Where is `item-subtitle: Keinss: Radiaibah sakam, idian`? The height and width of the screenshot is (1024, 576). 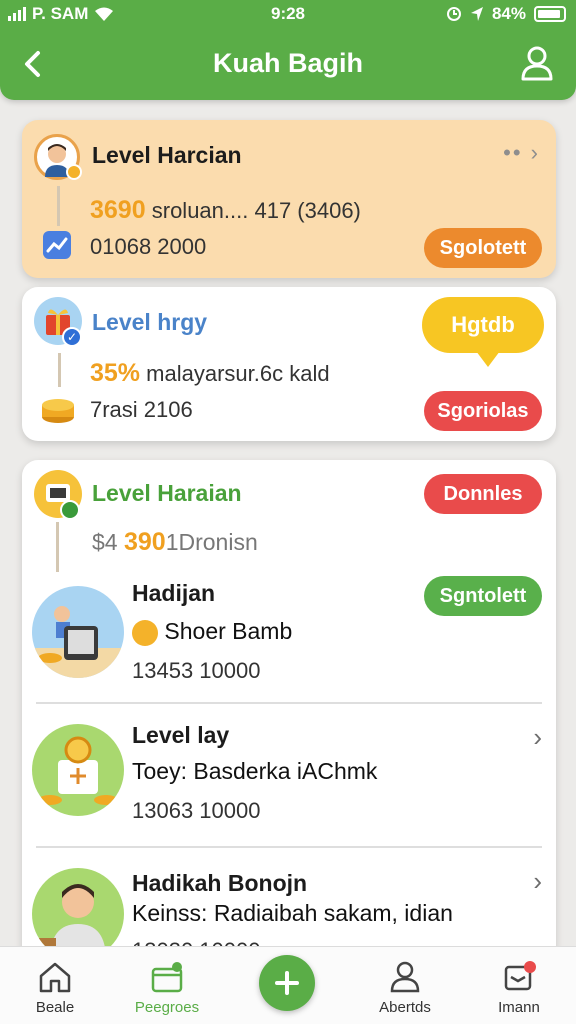
item-subtitle: Keinss: Radiaibah sakam, idian is located at coordinates (292, 913).